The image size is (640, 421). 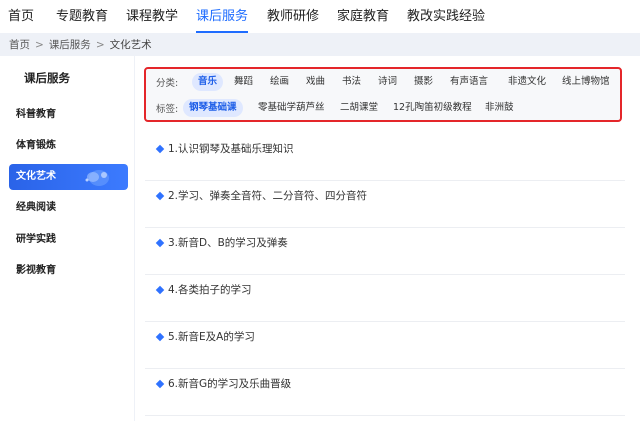 What do you see at coordinates (152, 16) in the screenshot?
I see `nav-item-course-teaching: 课程教学` at bounding box center [152, 16].